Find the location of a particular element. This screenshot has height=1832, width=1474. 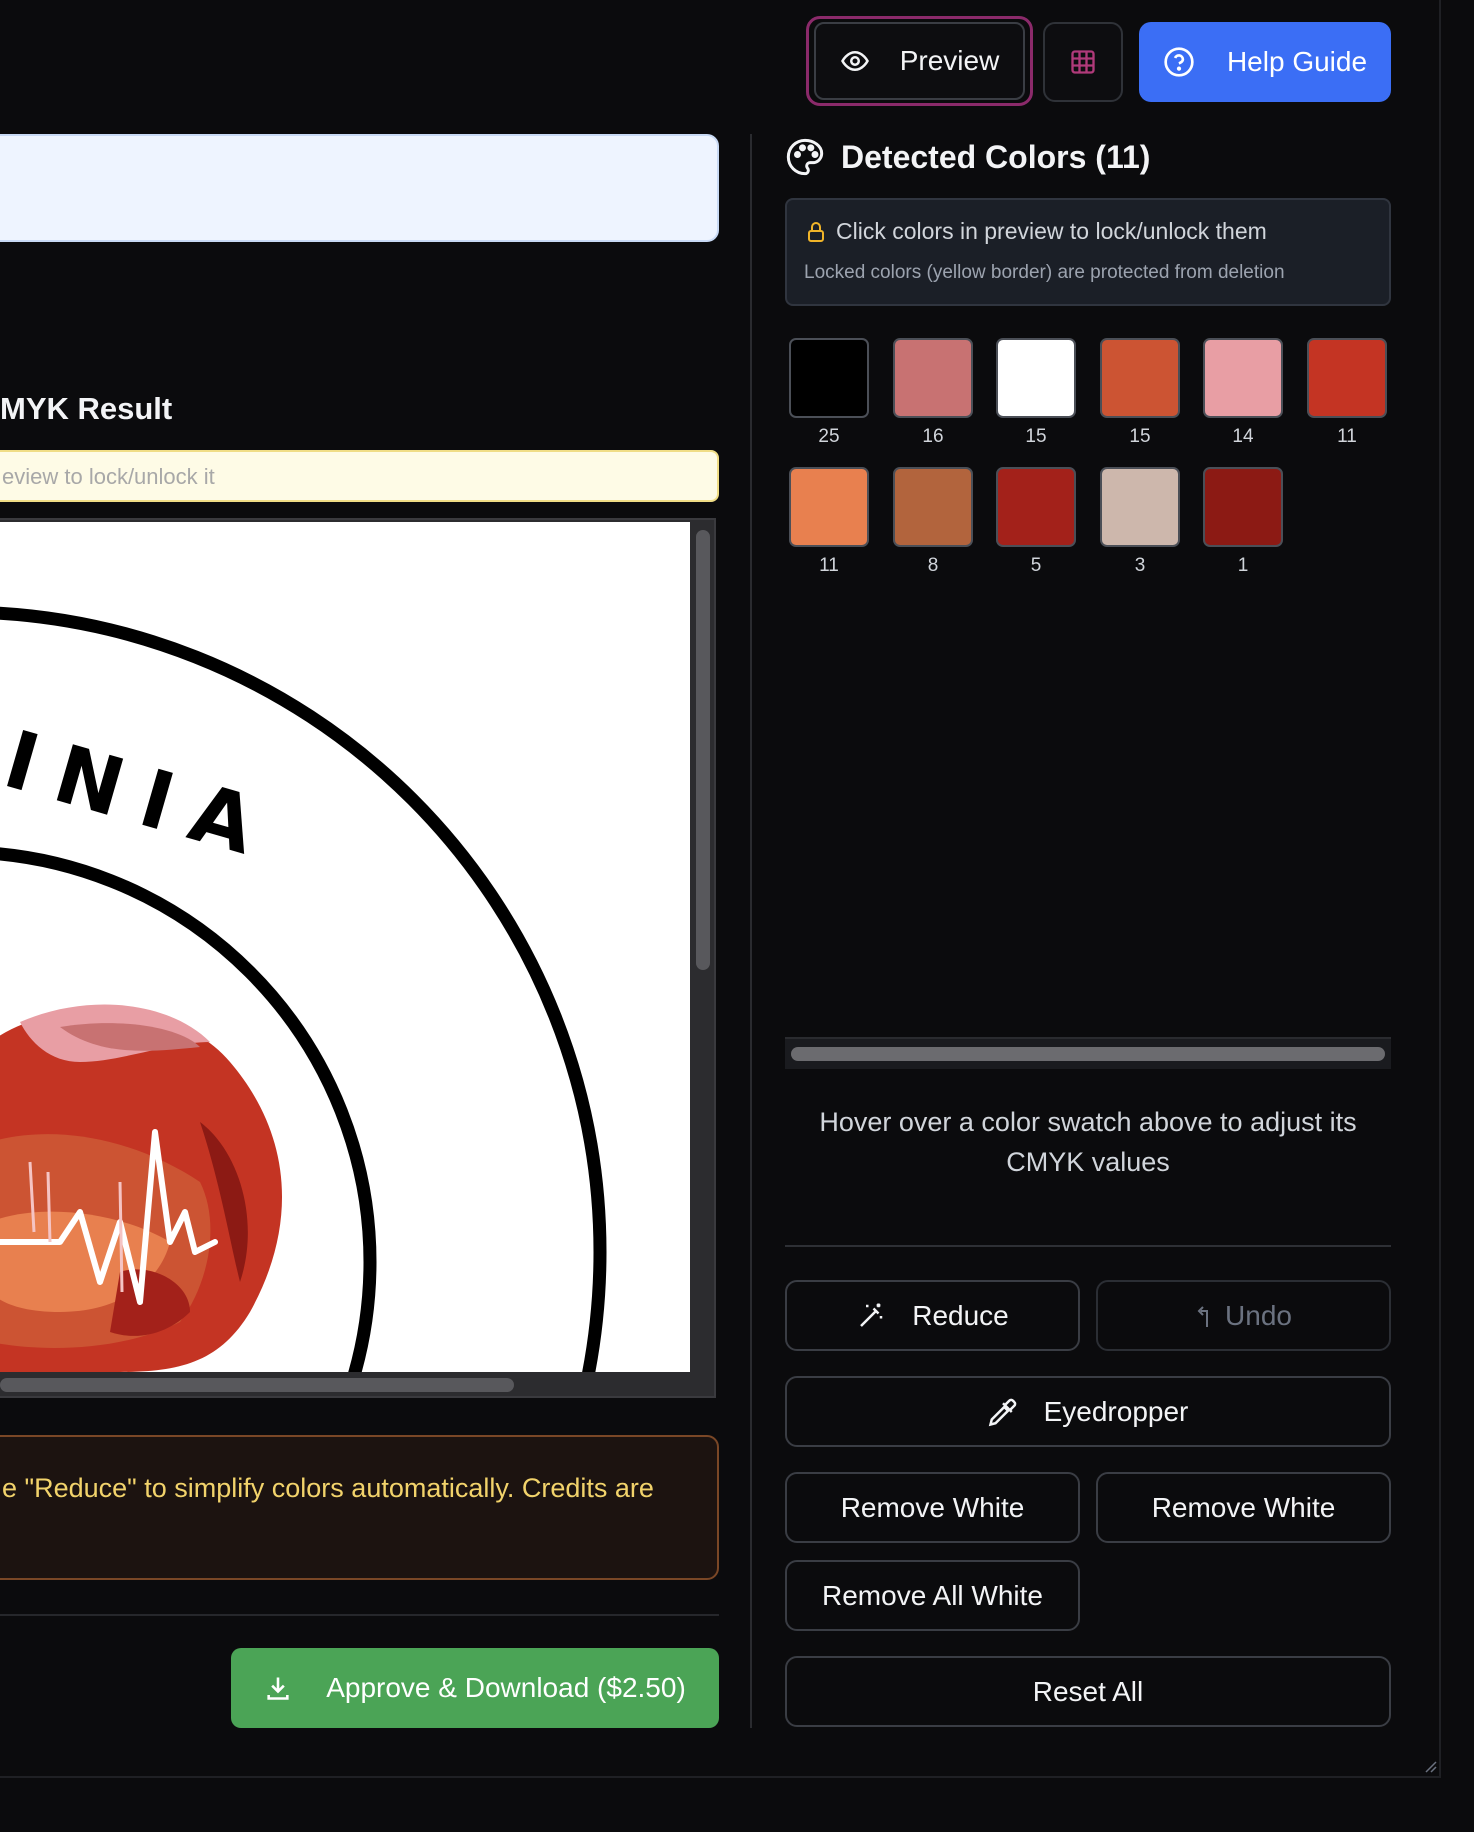

eyedropper-button: Eyedropper is located at coordinates (1088, 1411).